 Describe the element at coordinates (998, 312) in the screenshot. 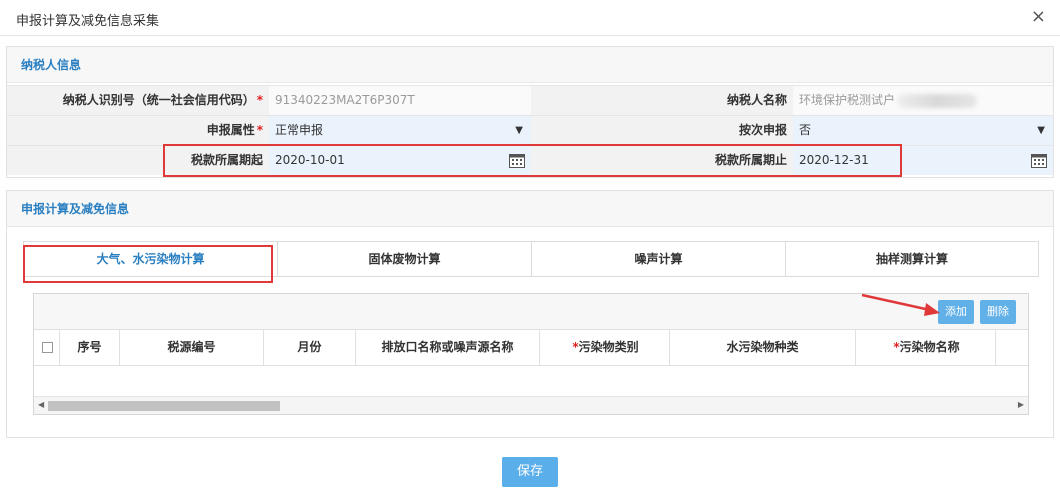

I see `delete-button: 删除` at that location.